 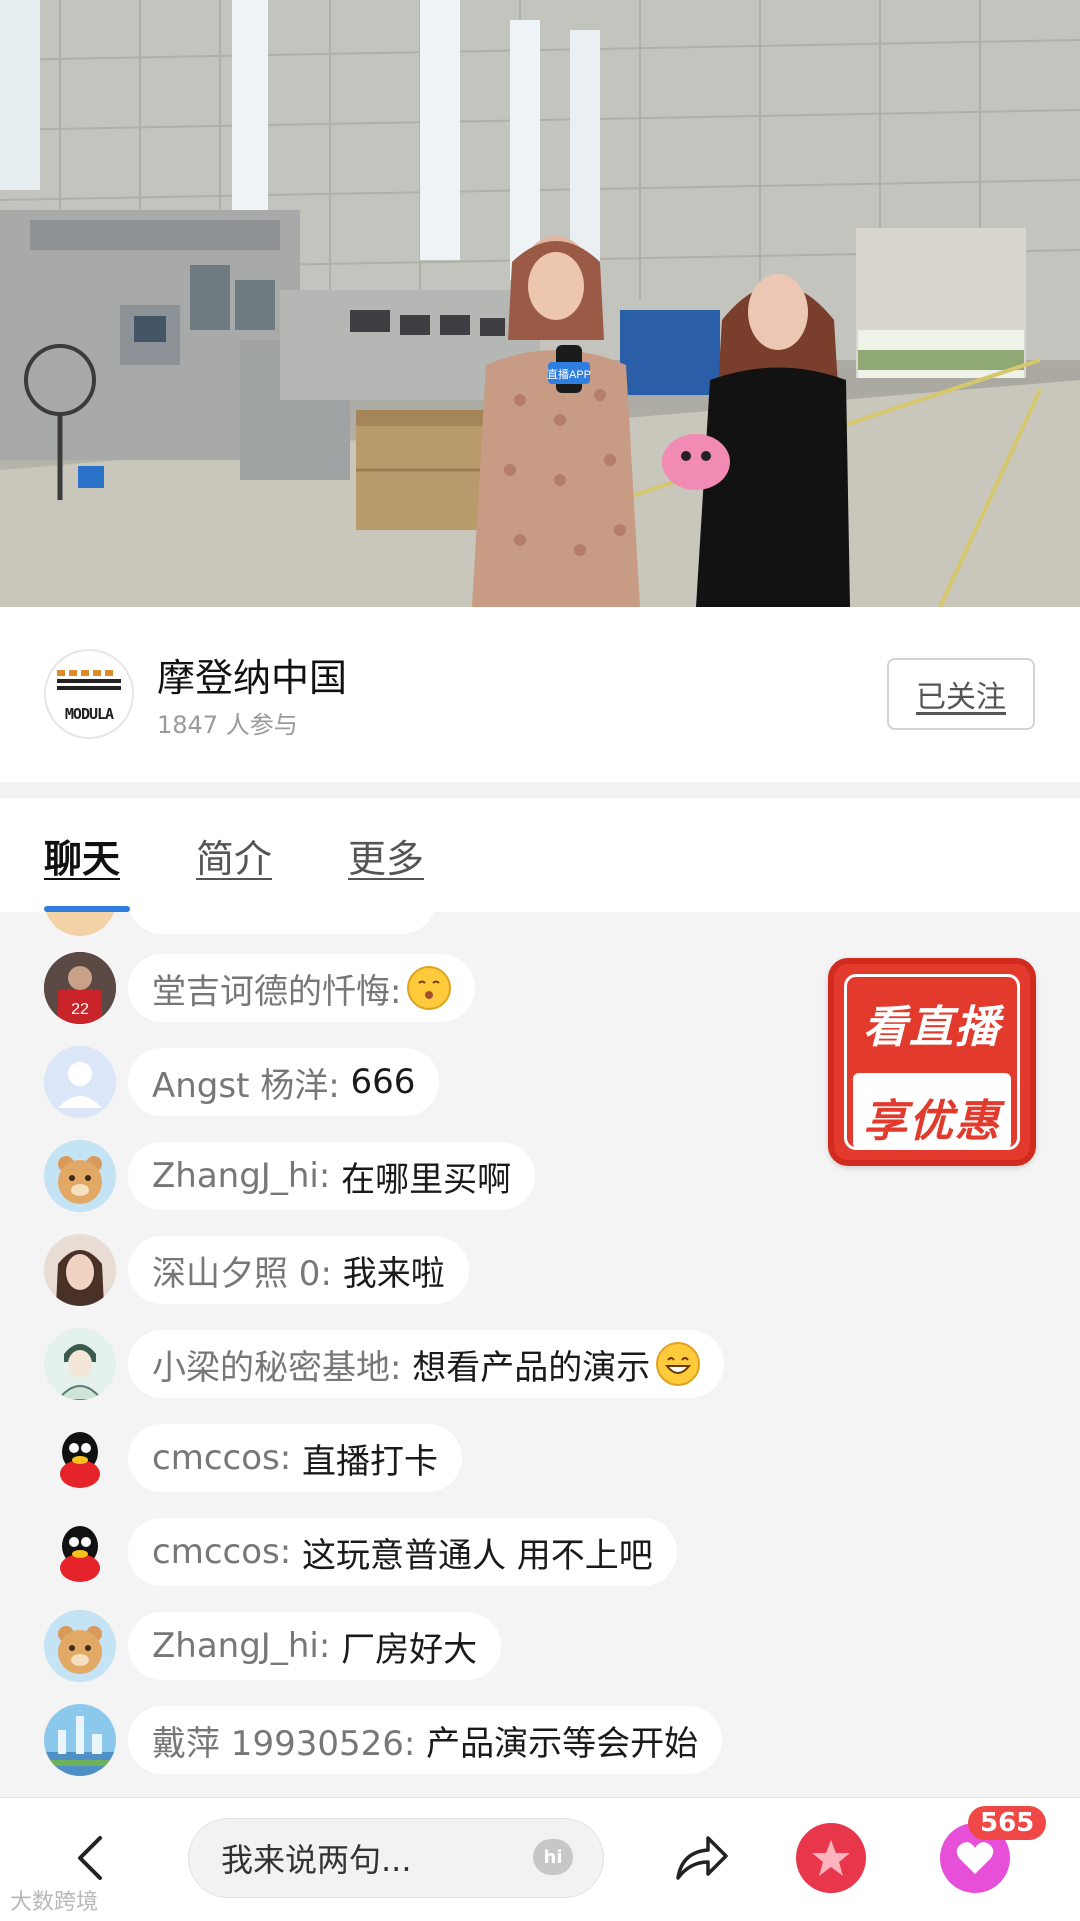 I want to click on tab-chat: 聊天, so click(x=82, y=855).